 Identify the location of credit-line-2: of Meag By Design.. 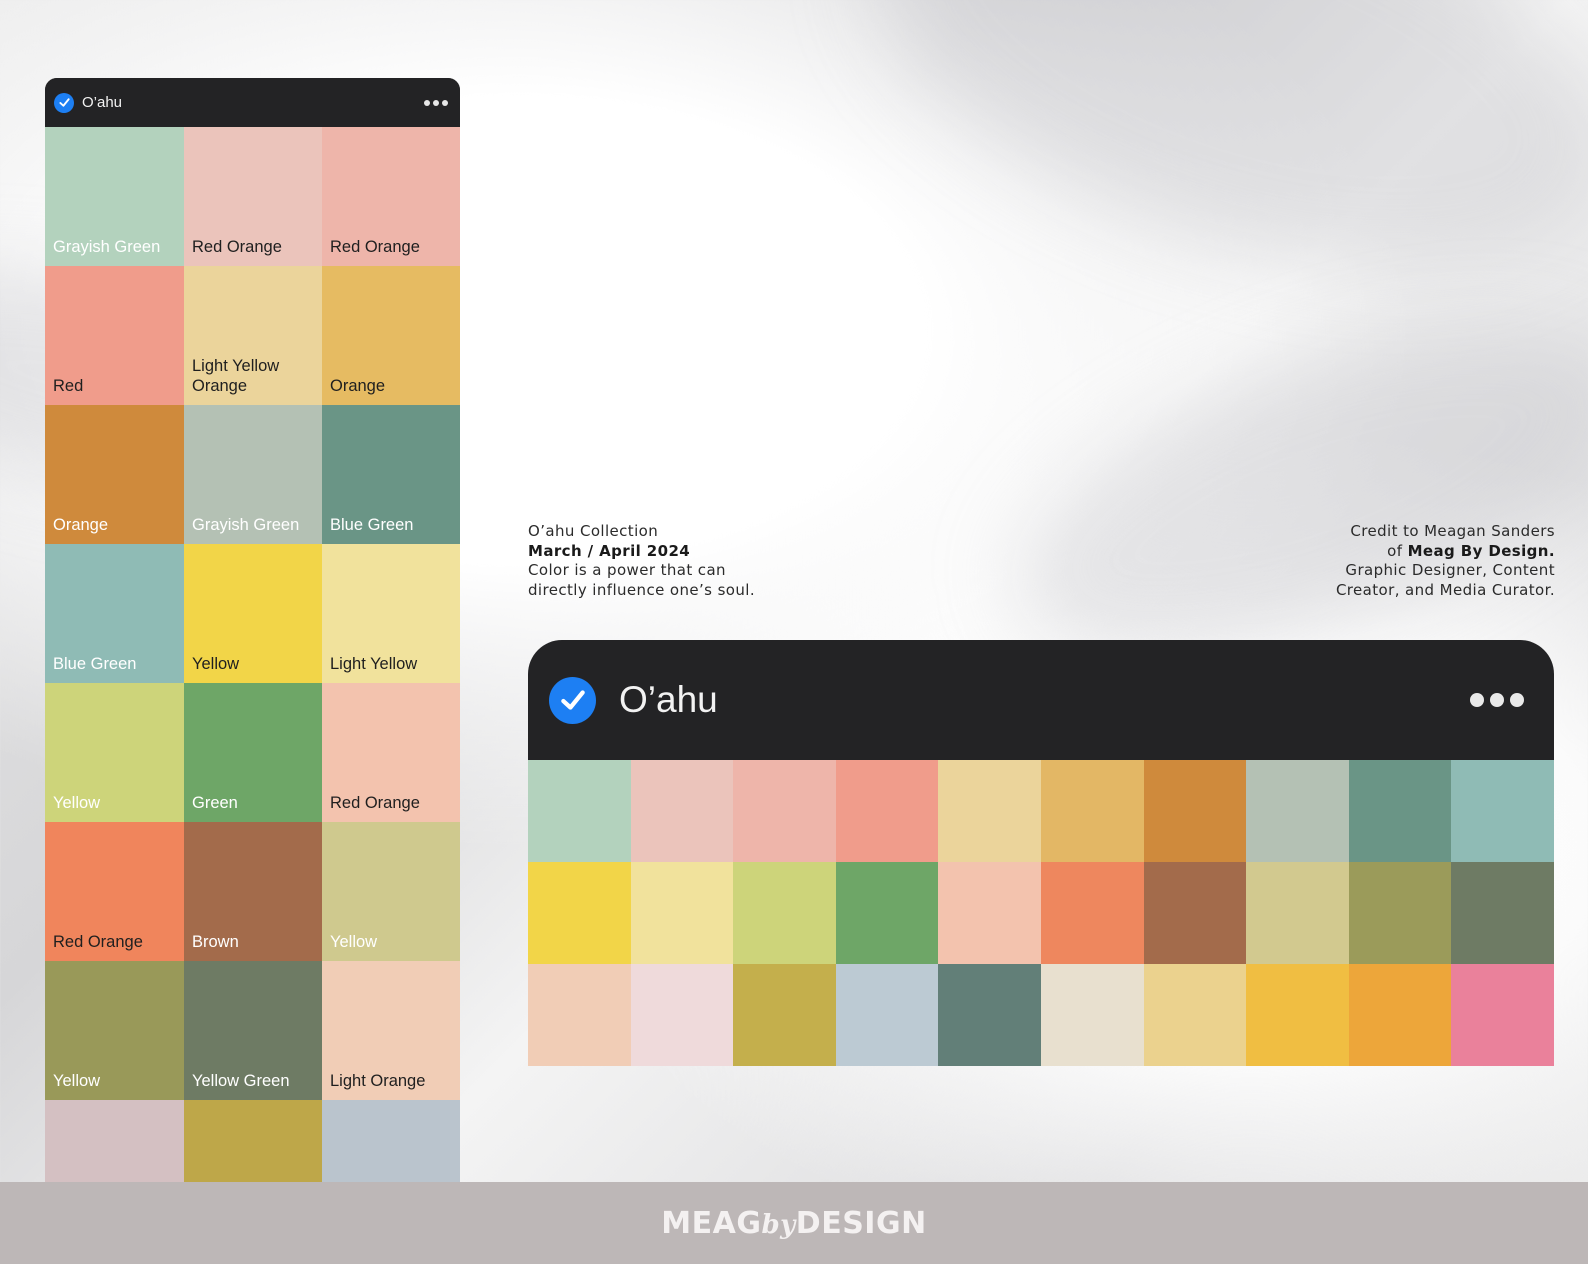
(1471, 550).